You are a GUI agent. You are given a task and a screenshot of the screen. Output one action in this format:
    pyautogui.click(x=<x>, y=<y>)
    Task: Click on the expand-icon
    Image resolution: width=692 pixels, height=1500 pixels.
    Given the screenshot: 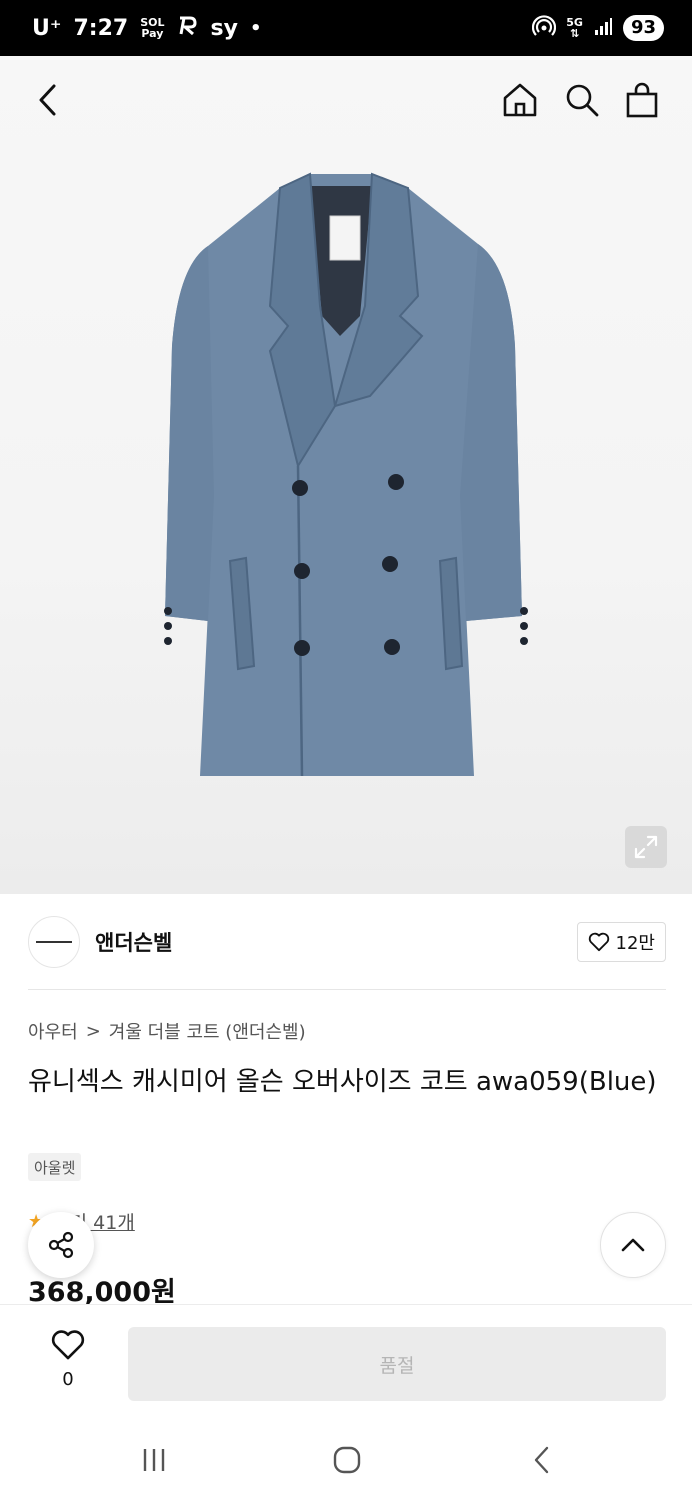 What is the action you would take?
    pyautogui.click(x=646, y=847)
    